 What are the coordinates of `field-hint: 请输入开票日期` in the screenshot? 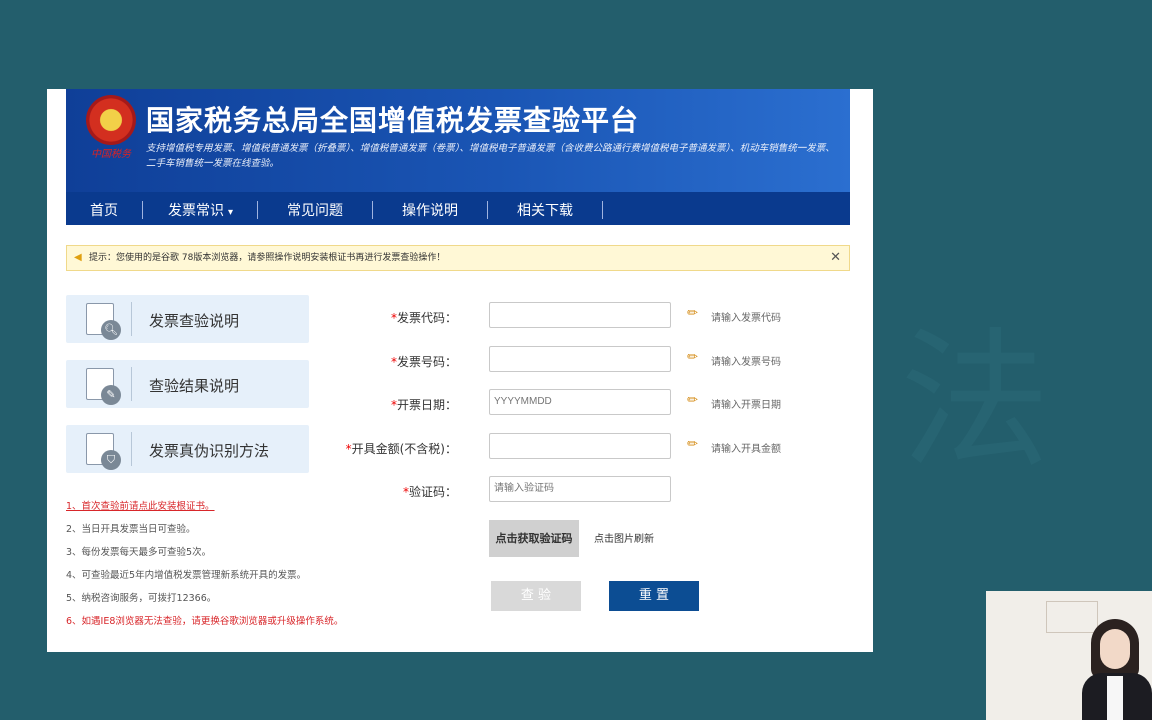 It's located at (746, 405).